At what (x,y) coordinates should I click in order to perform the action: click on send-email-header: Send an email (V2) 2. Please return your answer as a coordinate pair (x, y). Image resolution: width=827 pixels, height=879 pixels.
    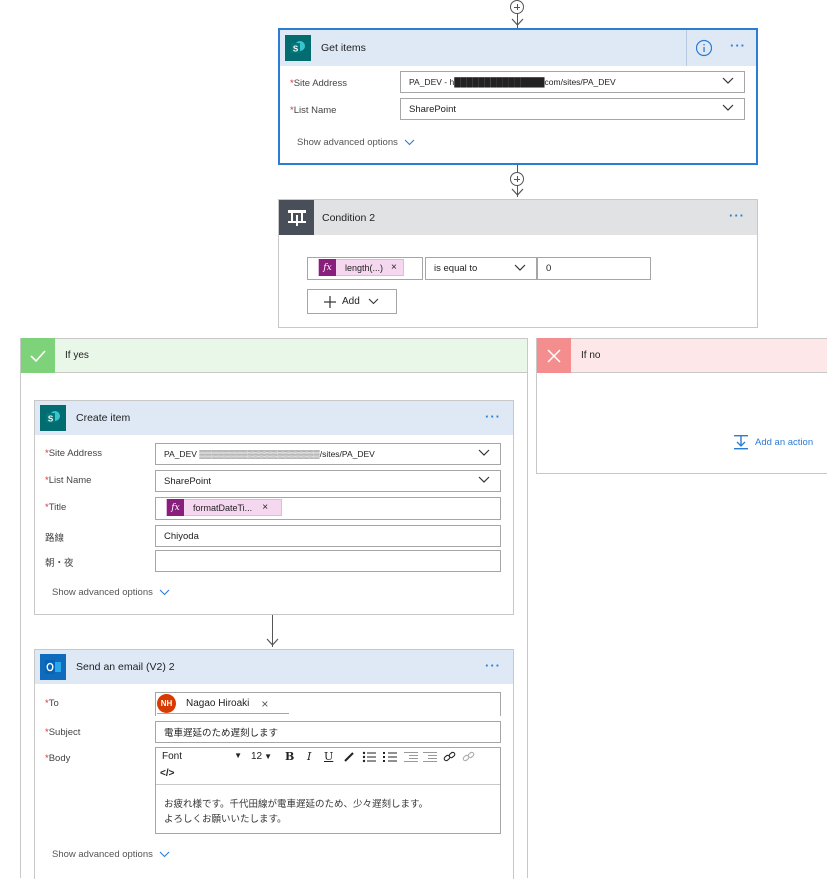
    Looking at the image, I should click on (274, 667).